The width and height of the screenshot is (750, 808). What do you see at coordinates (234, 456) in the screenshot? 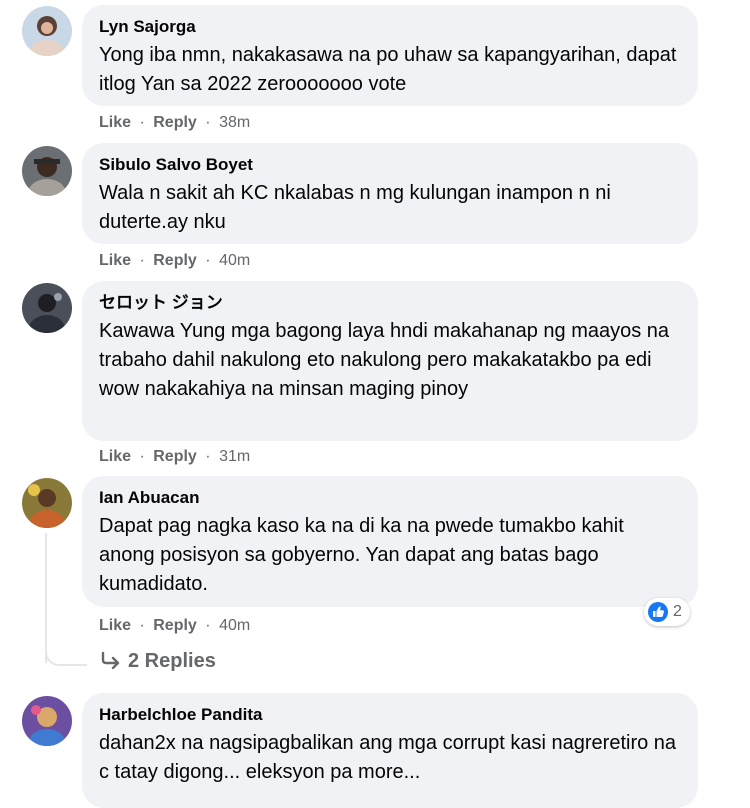
I see `comment-timestamp: 31m` at bounding box center [234, 456].